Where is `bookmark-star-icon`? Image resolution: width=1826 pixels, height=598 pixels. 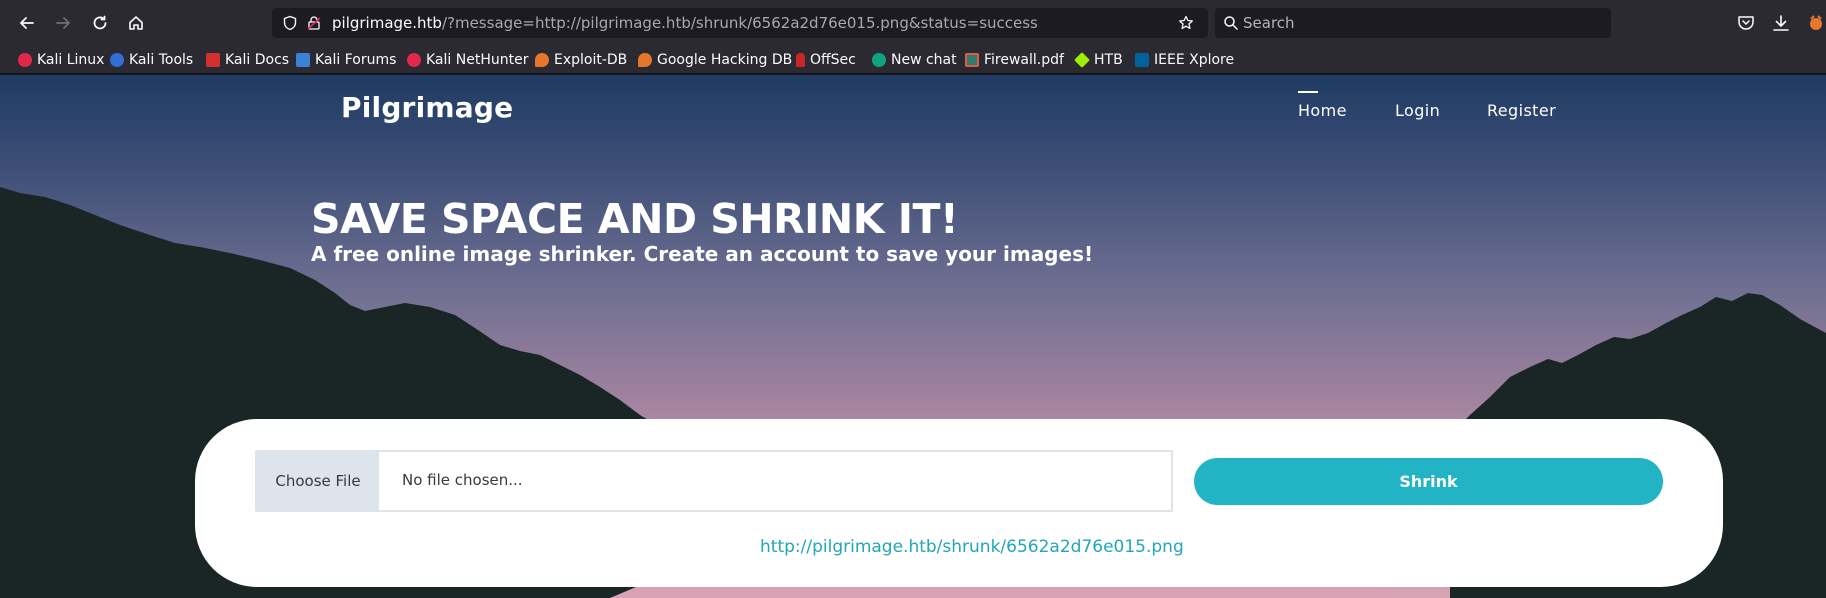 bookmark-star-icon is located at coordinates (1186, 23).